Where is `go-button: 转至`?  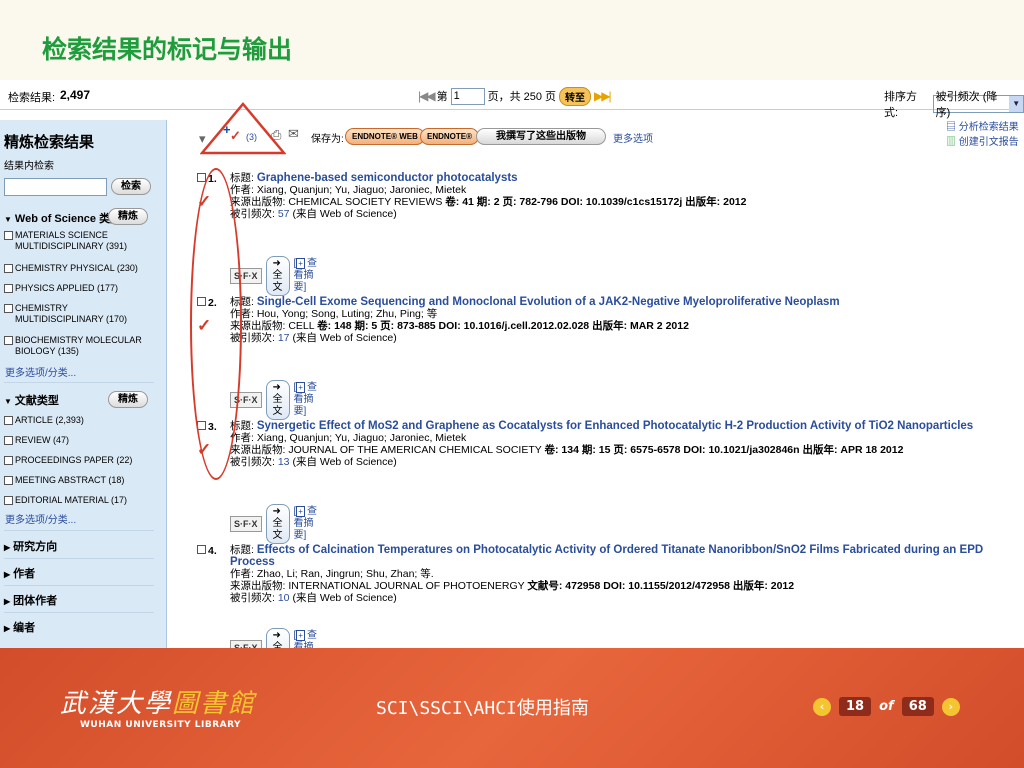 go-button: 转至 is located at coordinates (575, 96).